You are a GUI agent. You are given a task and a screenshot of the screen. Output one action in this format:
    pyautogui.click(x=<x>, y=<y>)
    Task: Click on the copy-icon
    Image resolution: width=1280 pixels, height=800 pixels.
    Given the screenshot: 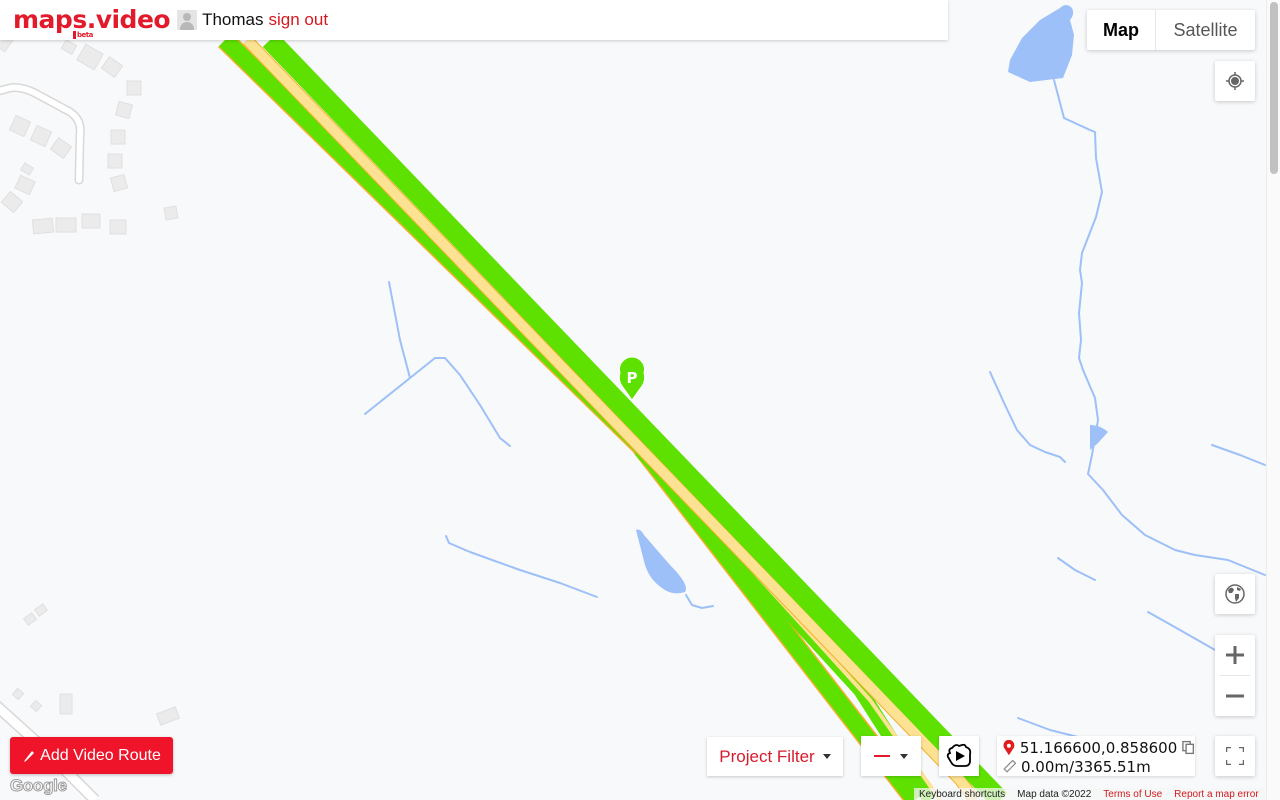 What is the action you would take?
    pyautogui.click(x=1188, y=747)
    